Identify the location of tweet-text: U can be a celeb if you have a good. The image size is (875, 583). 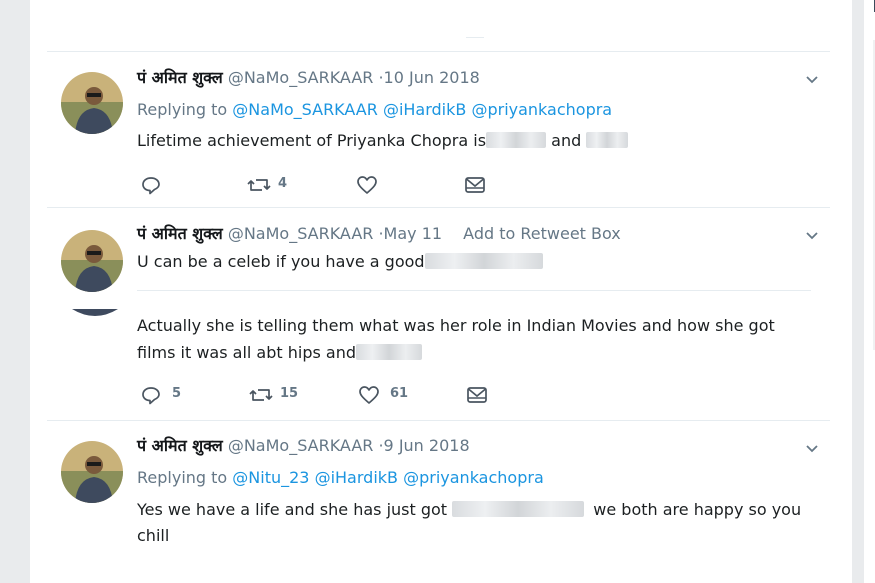
(340, 262).